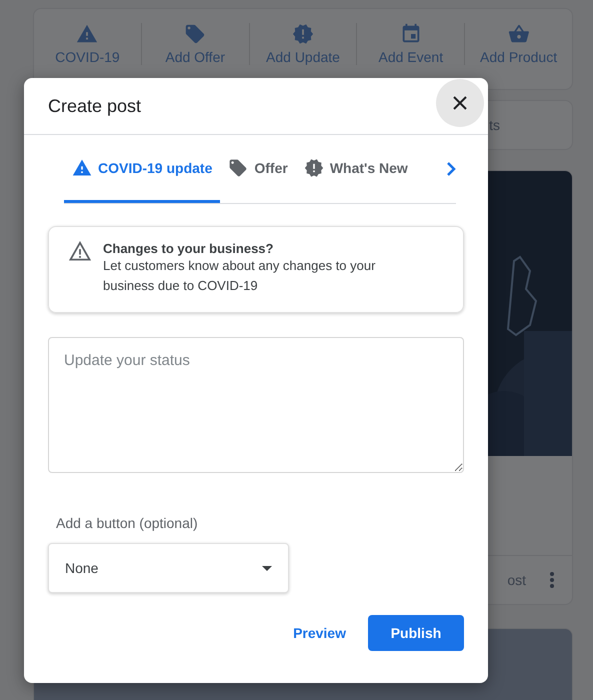  I want to click on post-type-tab: What's New, so click(356, 169).